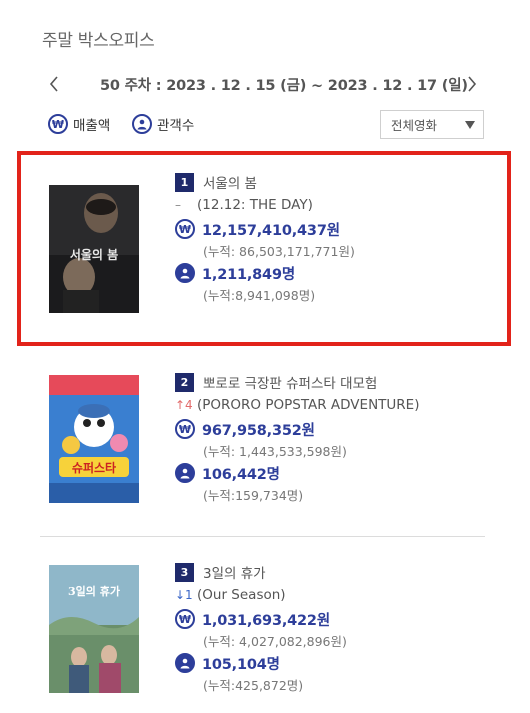  What do you see at coordinates (470, 125) in the screenshot?
I see `caret-down-icon` at bounding box center [470, 125].